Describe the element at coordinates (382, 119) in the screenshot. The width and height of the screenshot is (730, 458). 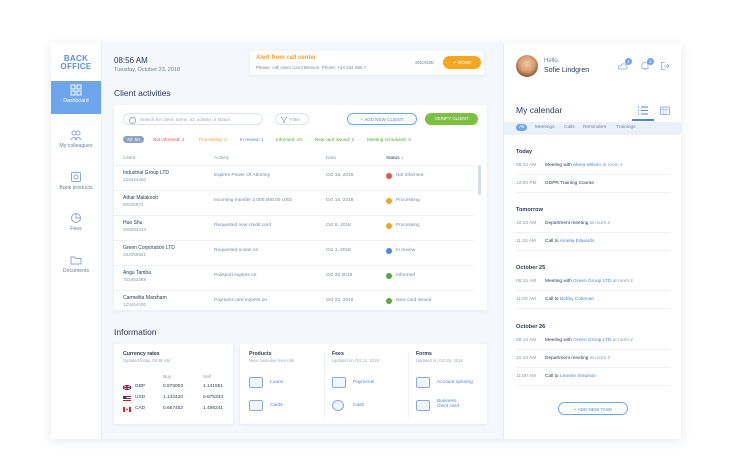
I see `add-new-client-button: + ADD NEW CLIENT` at that location.